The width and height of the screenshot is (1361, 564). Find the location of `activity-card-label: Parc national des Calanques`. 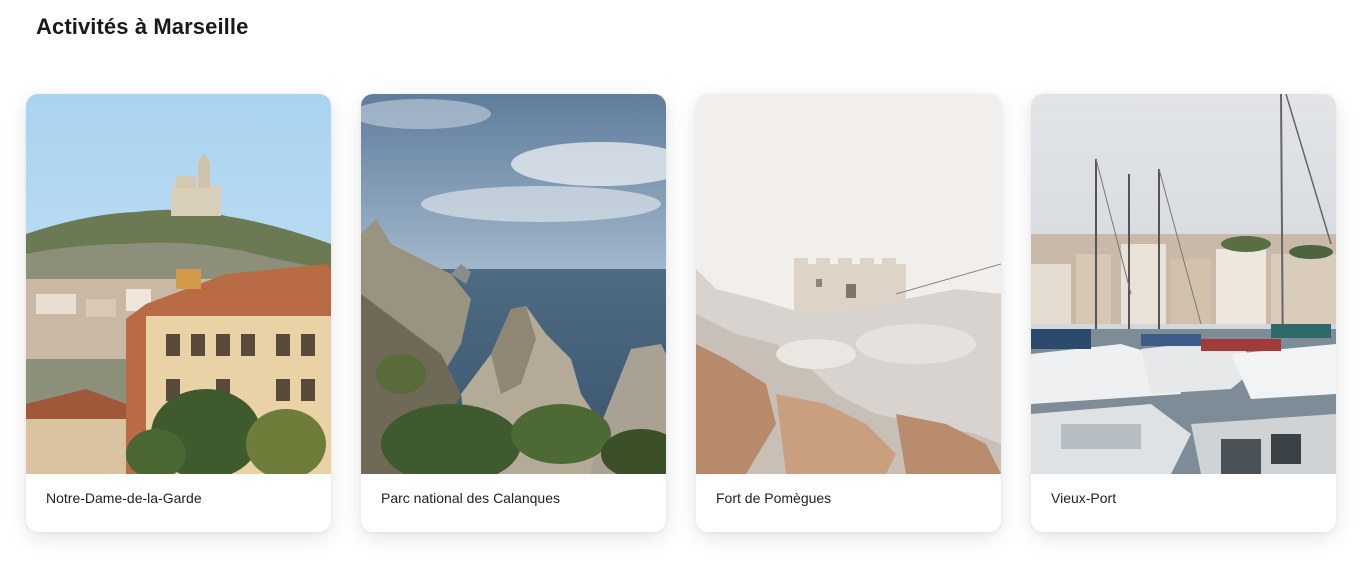

activity-card-label: Parc national des Calanques is located at coordinates (471, 498).